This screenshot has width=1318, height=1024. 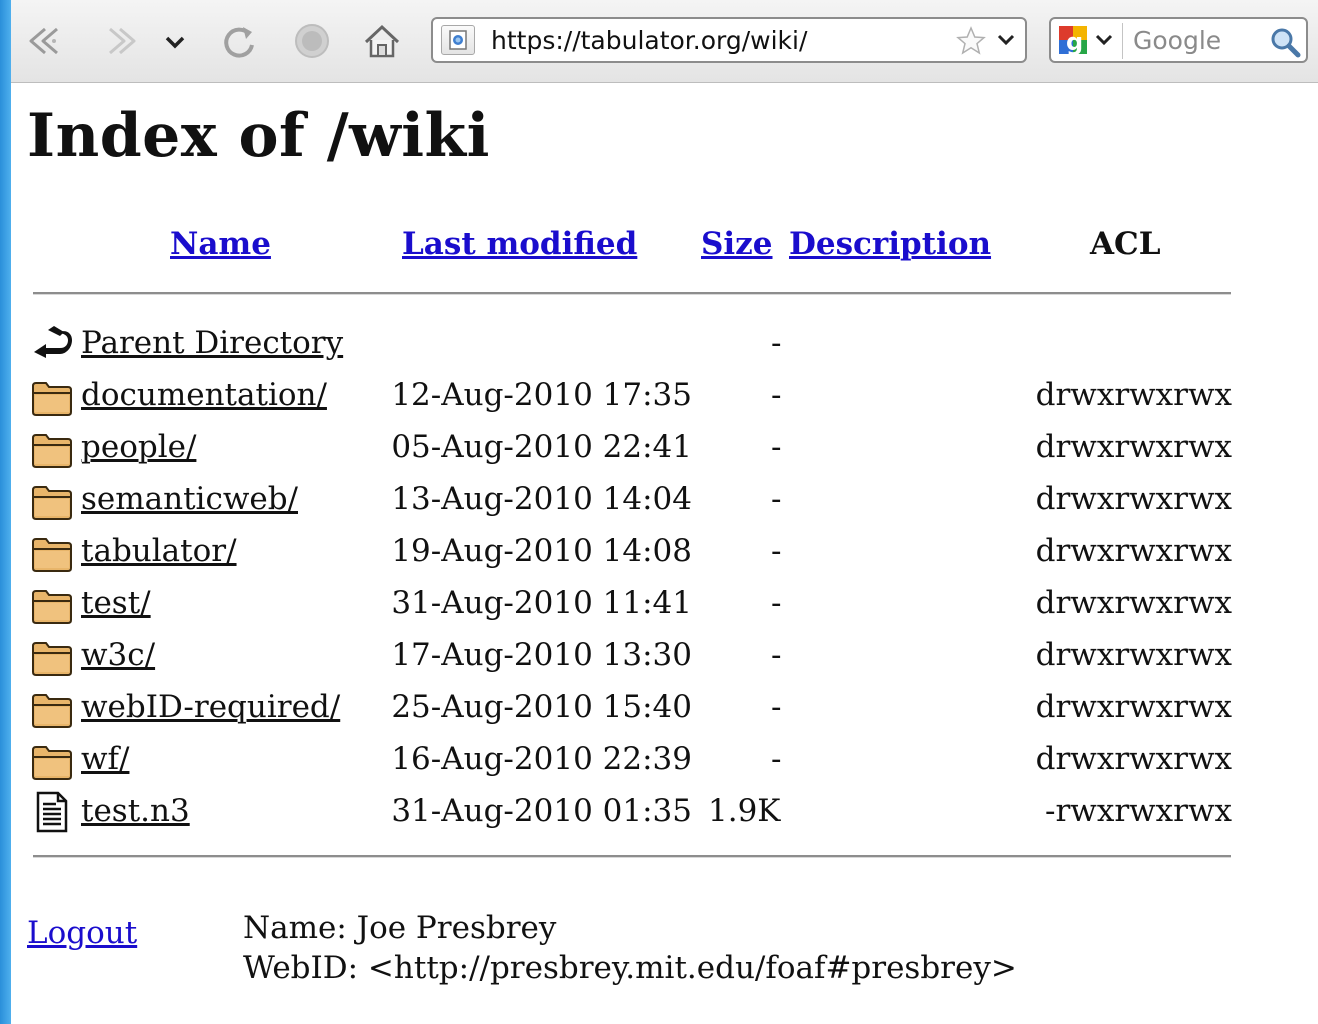 I want to click on header-divider, so click(x=632, y=293).